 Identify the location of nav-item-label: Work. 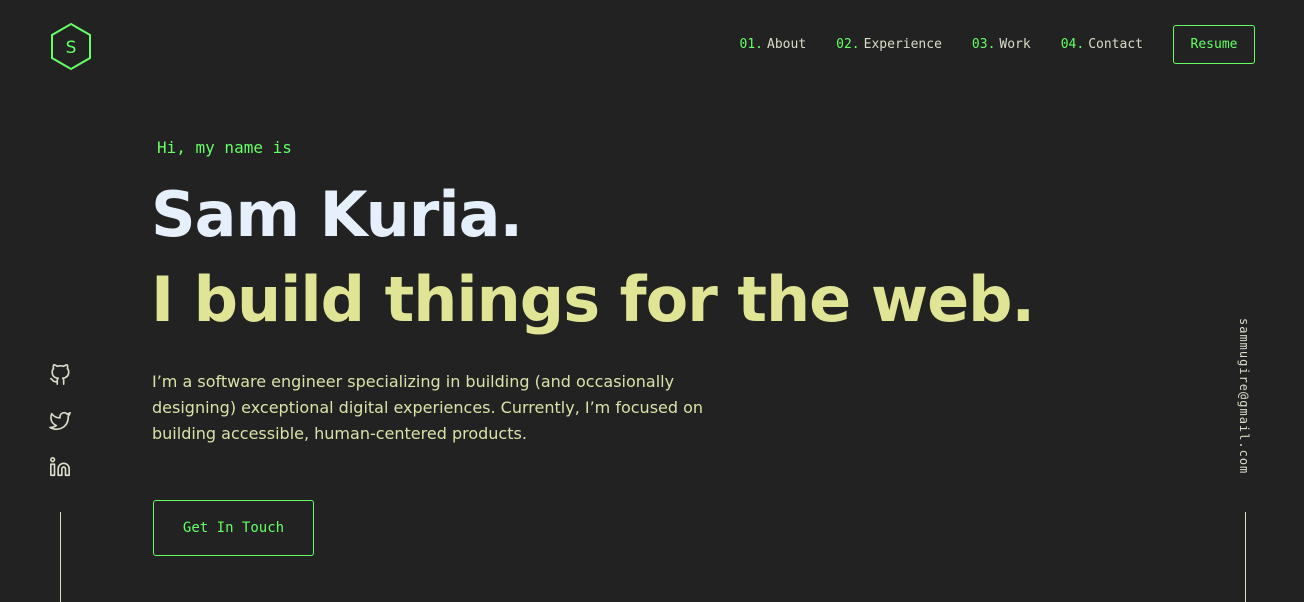
(1015, 44).